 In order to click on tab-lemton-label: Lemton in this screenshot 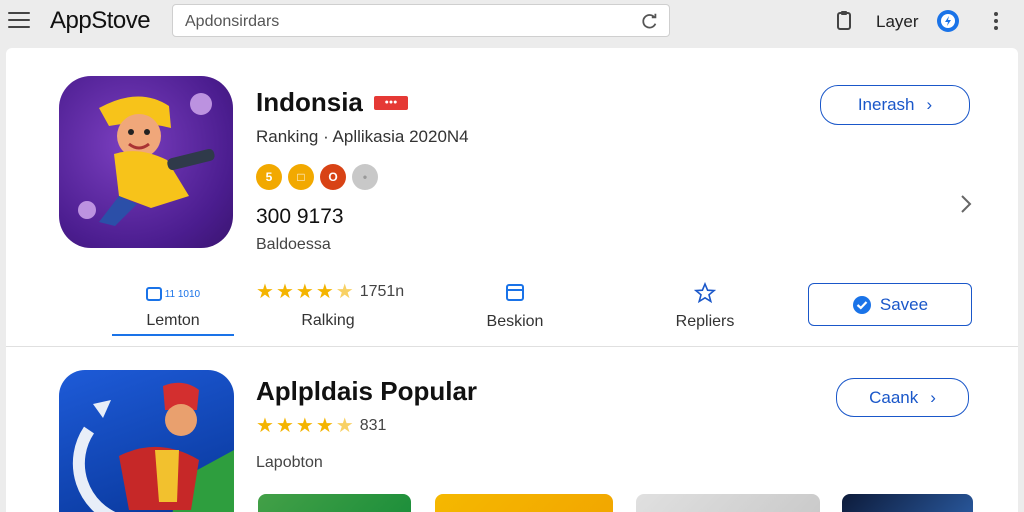, I will do `click(173, 320)`.